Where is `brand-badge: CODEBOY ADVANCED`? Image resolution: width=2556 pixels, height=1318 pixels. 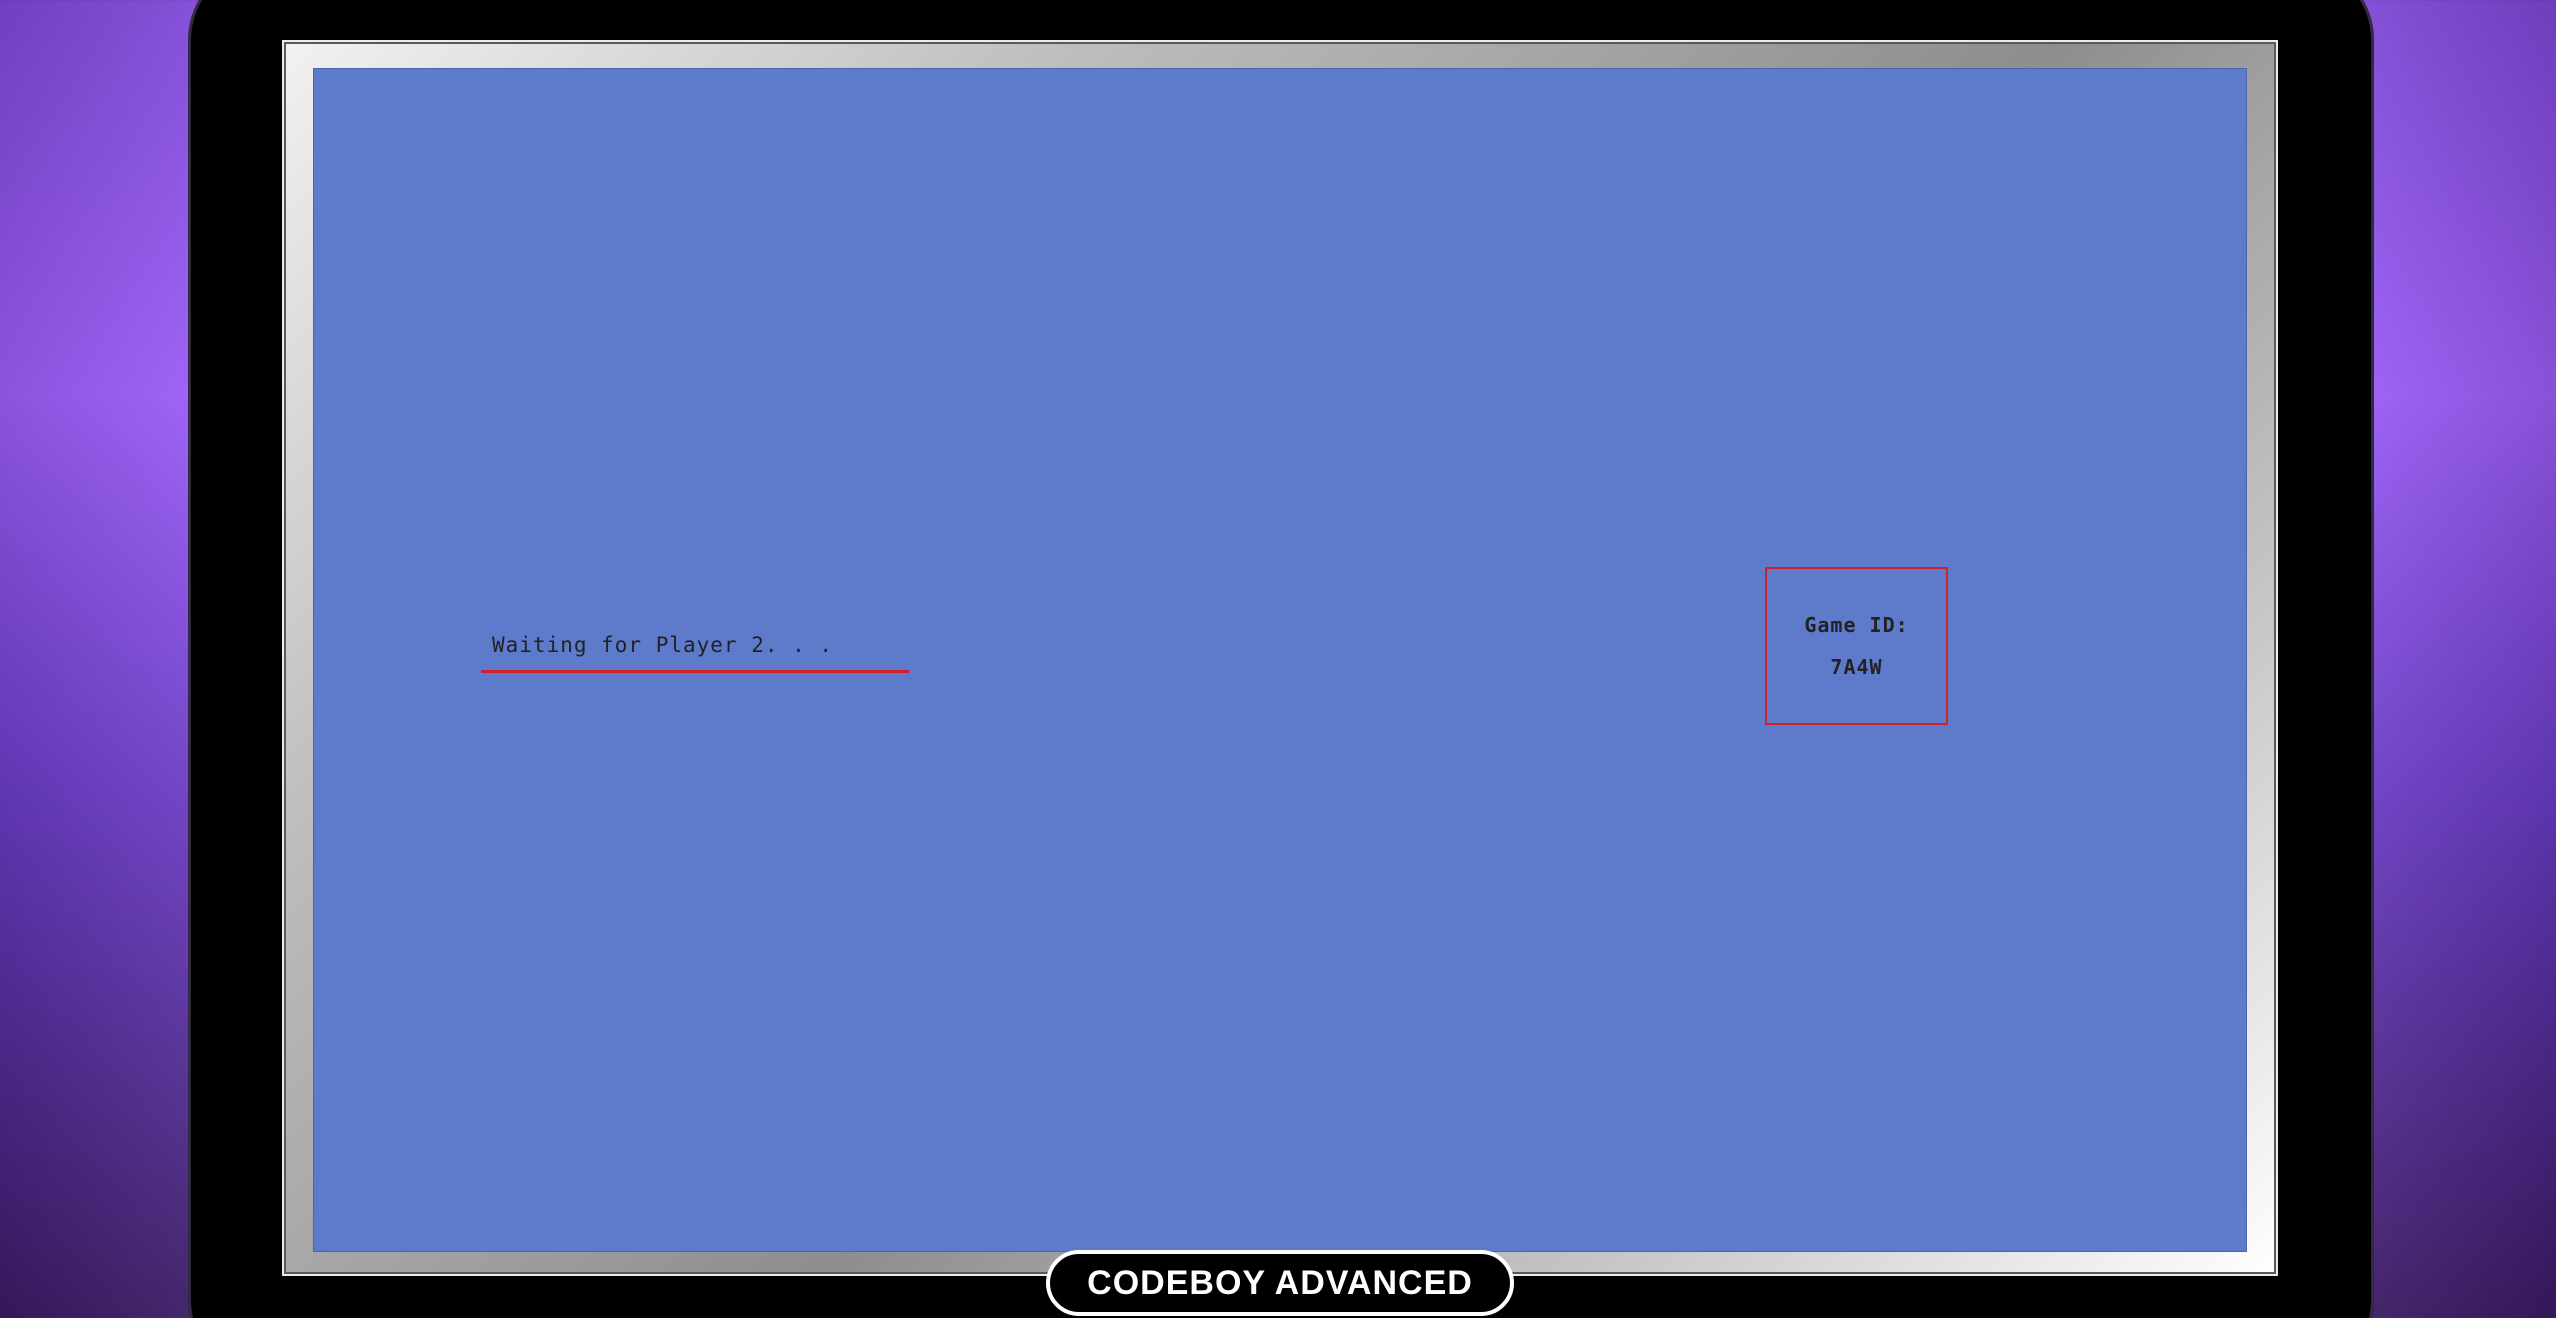 brand-badge: CODEBOY ADVANCED is located at coordinates (1280, 1283).